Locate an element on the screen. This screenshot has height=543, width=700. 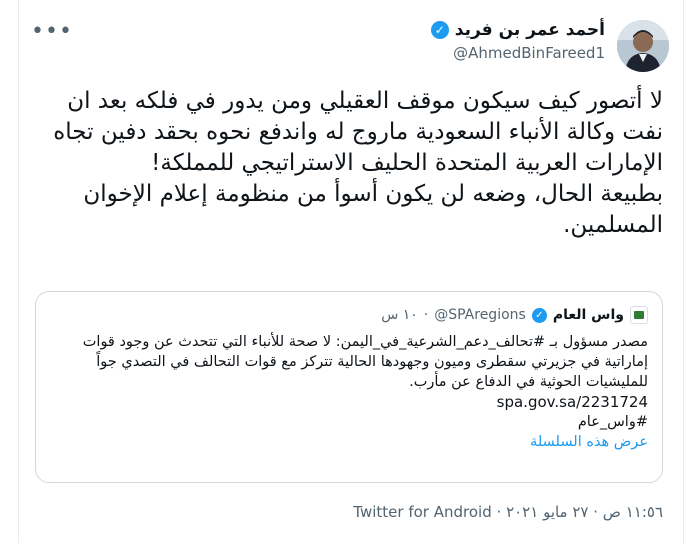
author-name-row: أحمد عمر بن فريد ✓ is located at coordinates (517, 30).